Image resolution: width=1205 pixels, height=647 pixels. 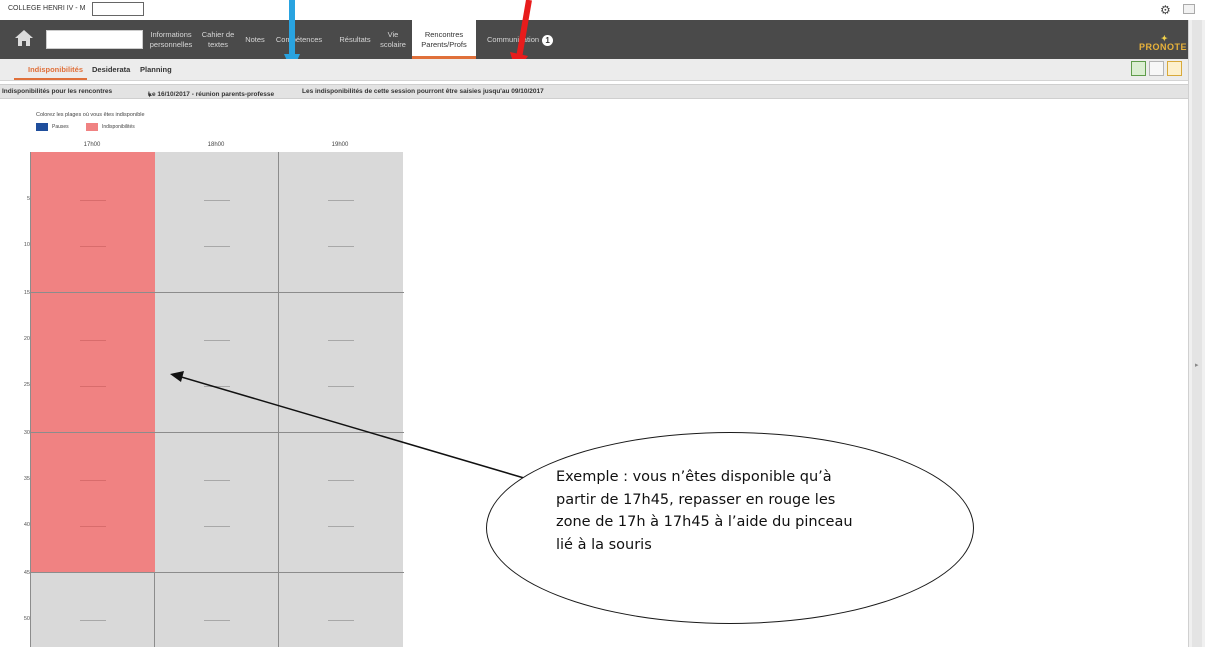 What do you see at coordinates (26, 433) in the screenshot?
I see `row-label: 30` at bounding box center [26, 433].